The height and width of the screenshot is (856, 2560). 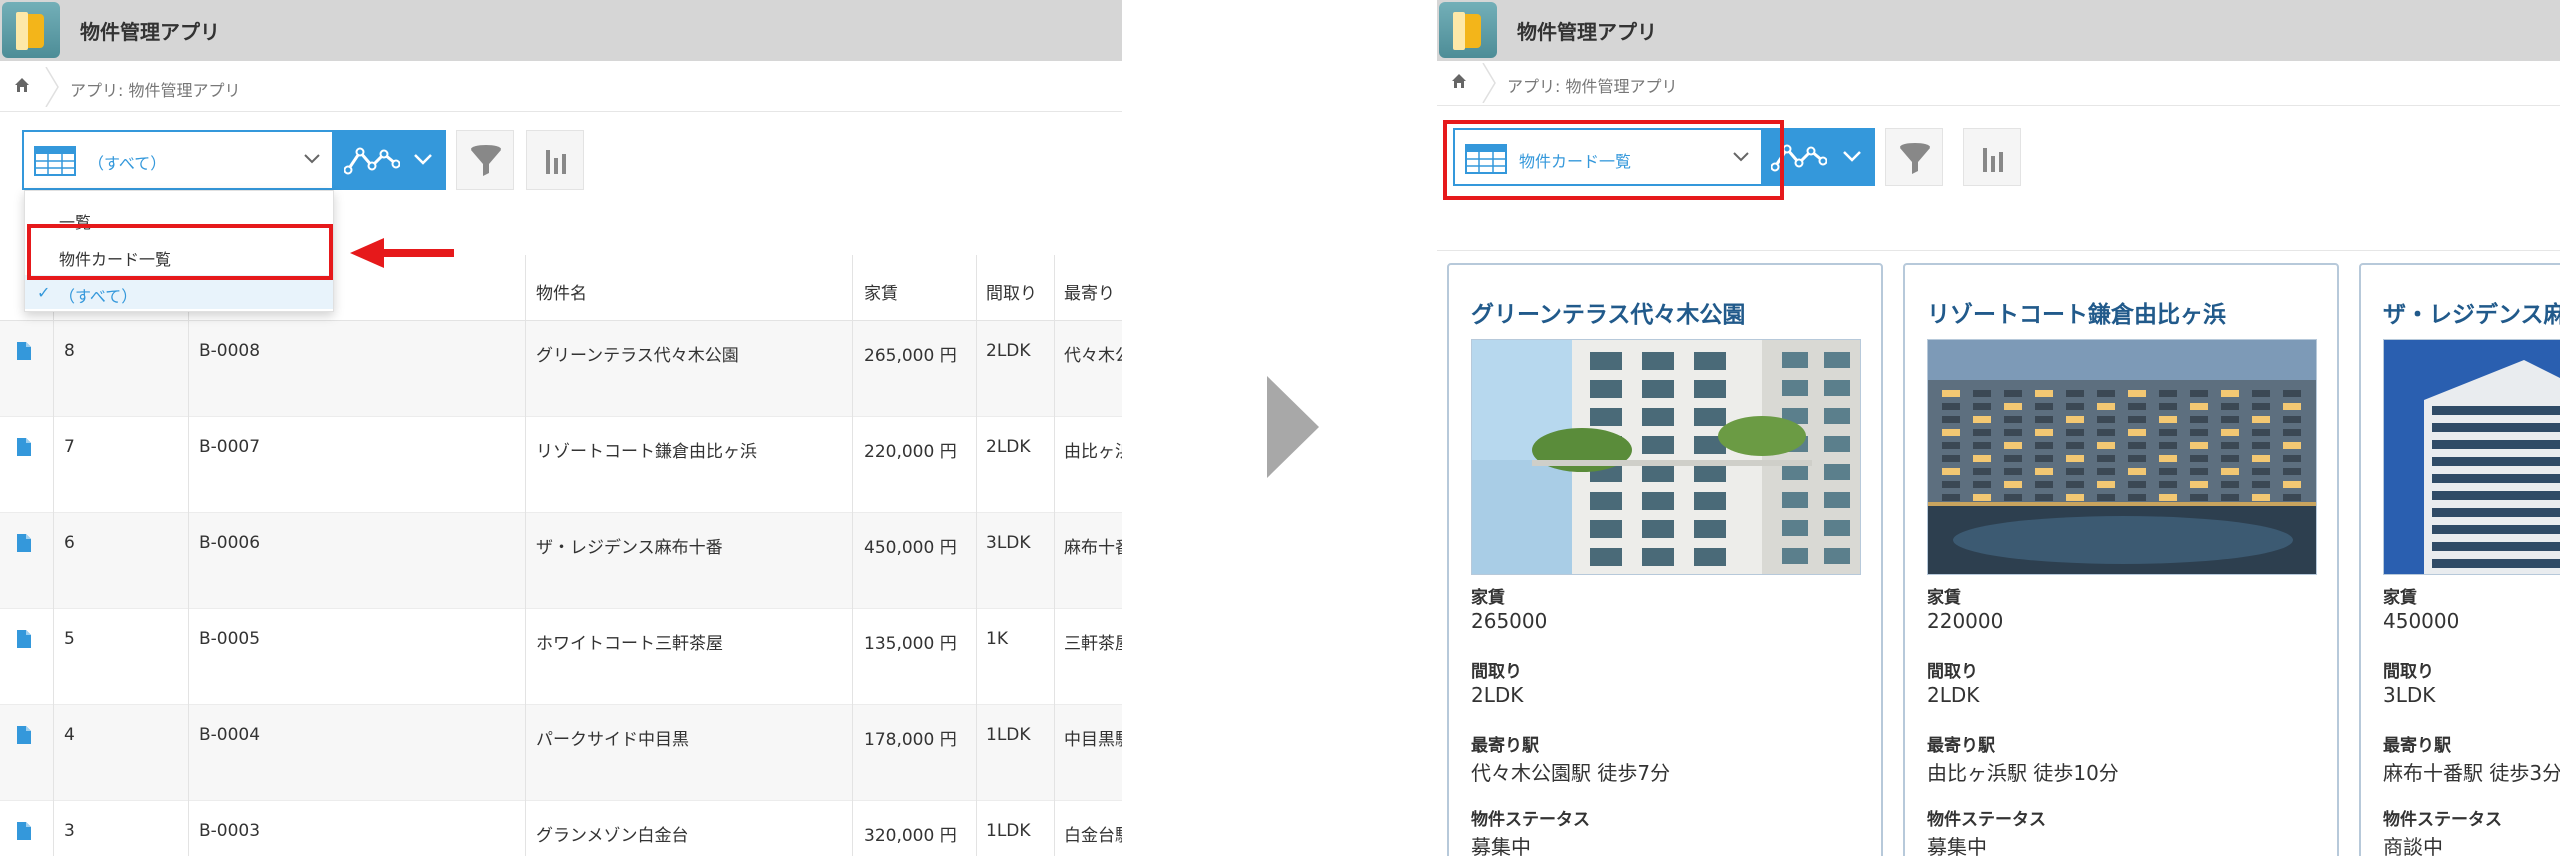 What do you see at coordinates (2471, 773) in the screenshot?
I see `field-value-station: 麻布十番駅 徒歩3分` at bounding box center [2471, 773].